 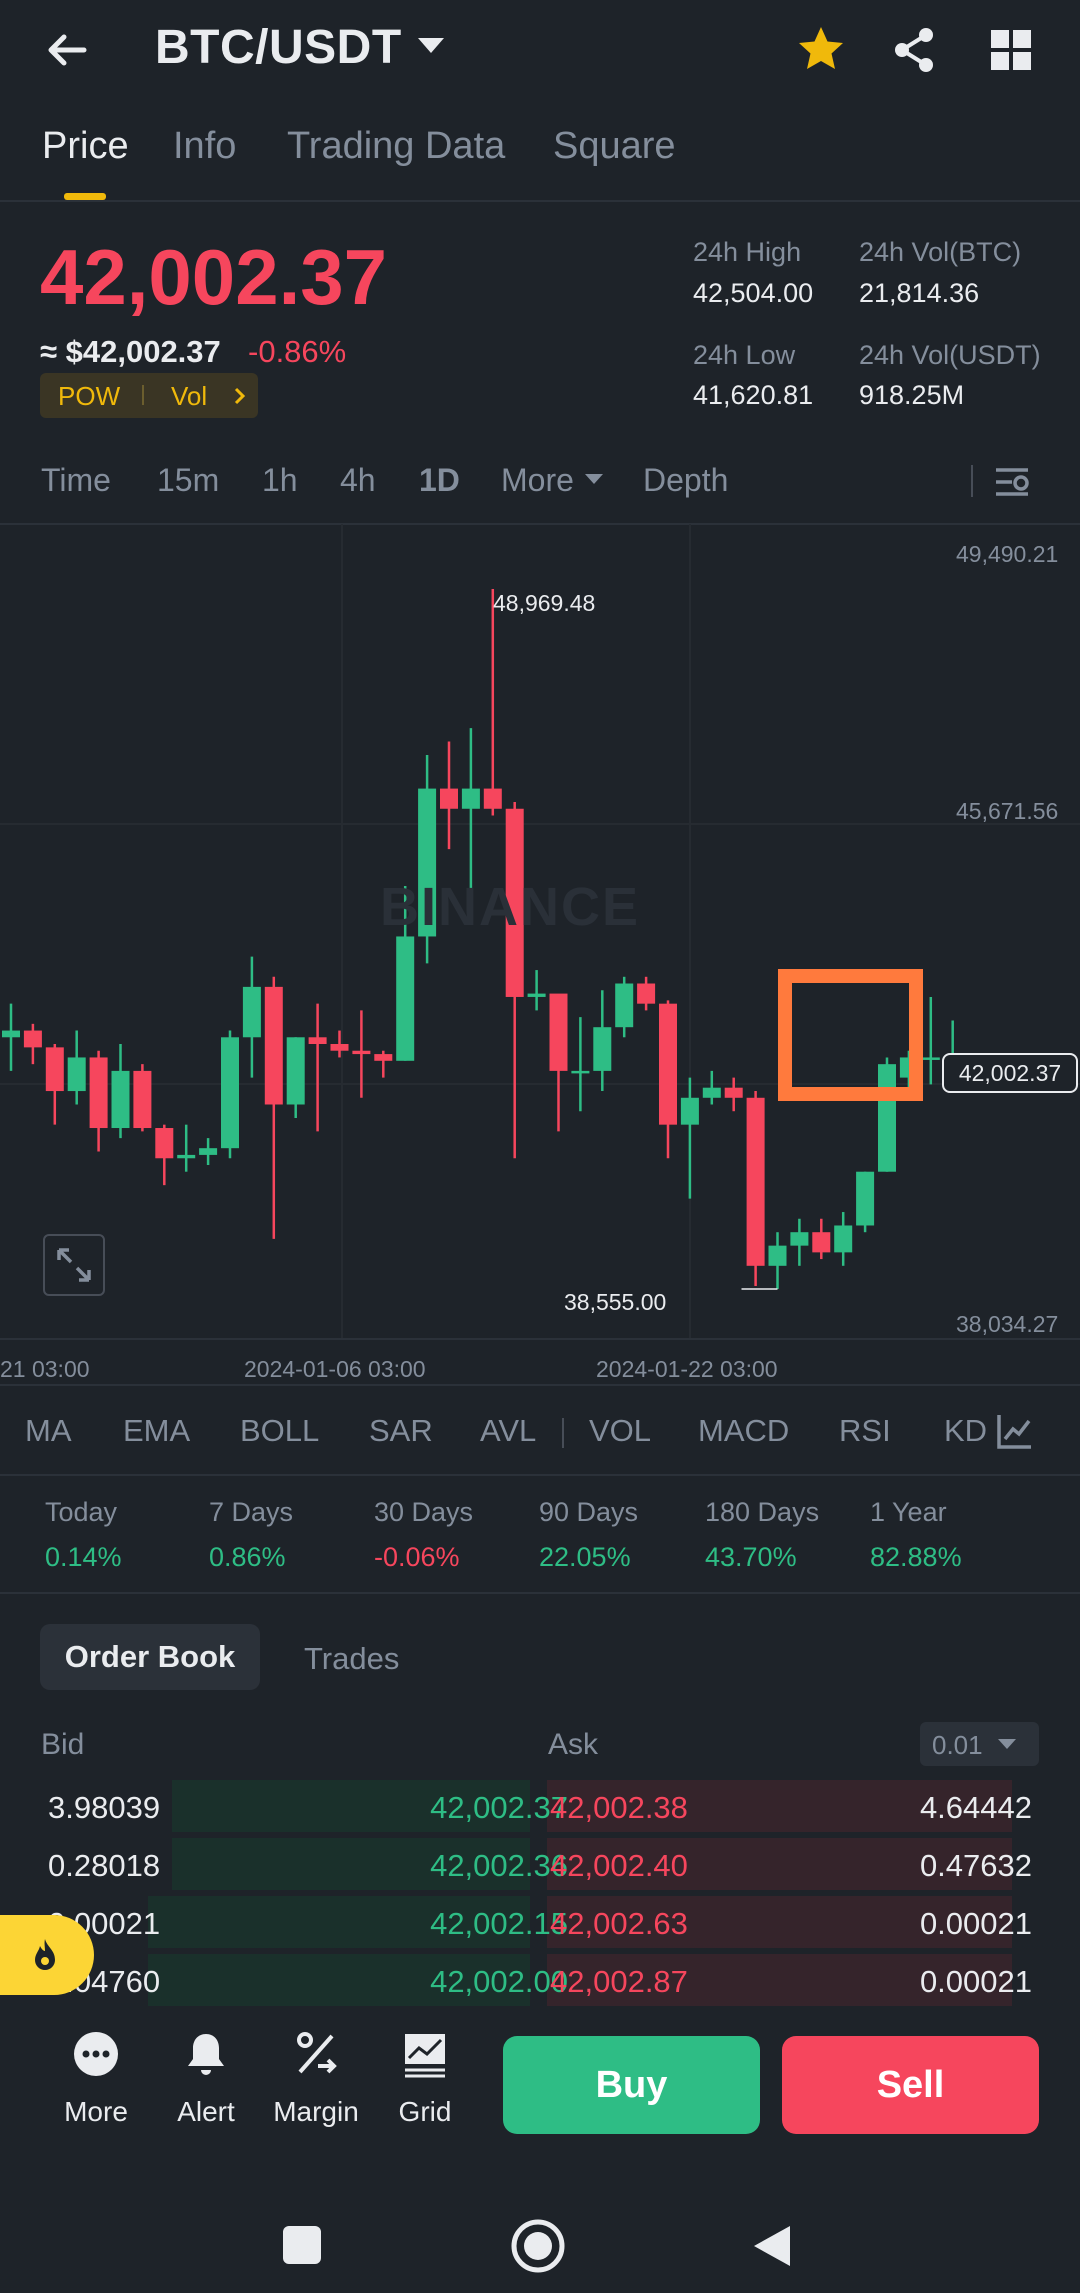 I want to click on grid-menu-icon, so click(x=1011, y=50).